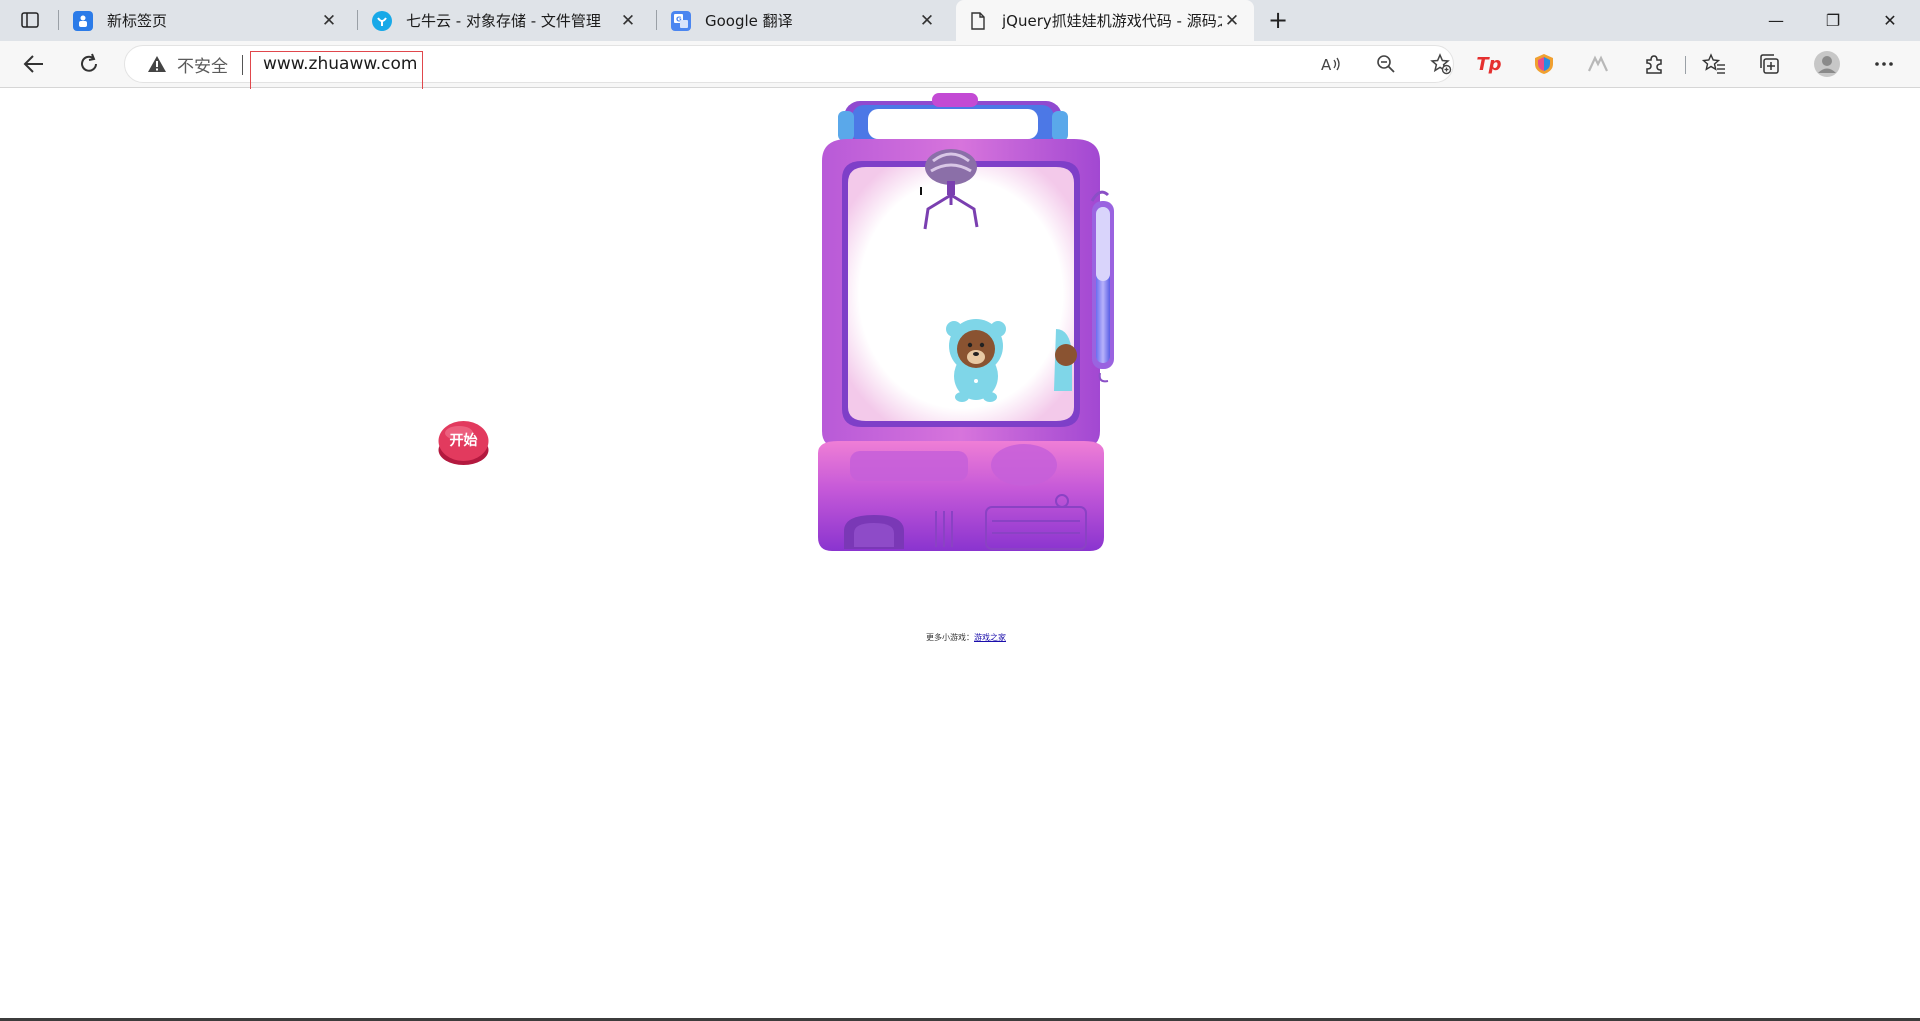 The height and width of the screenshot is (1021, 1920). Describe the element at coordinates (1024, 465) in the screenshot. I see `joystick-pad` at that location.